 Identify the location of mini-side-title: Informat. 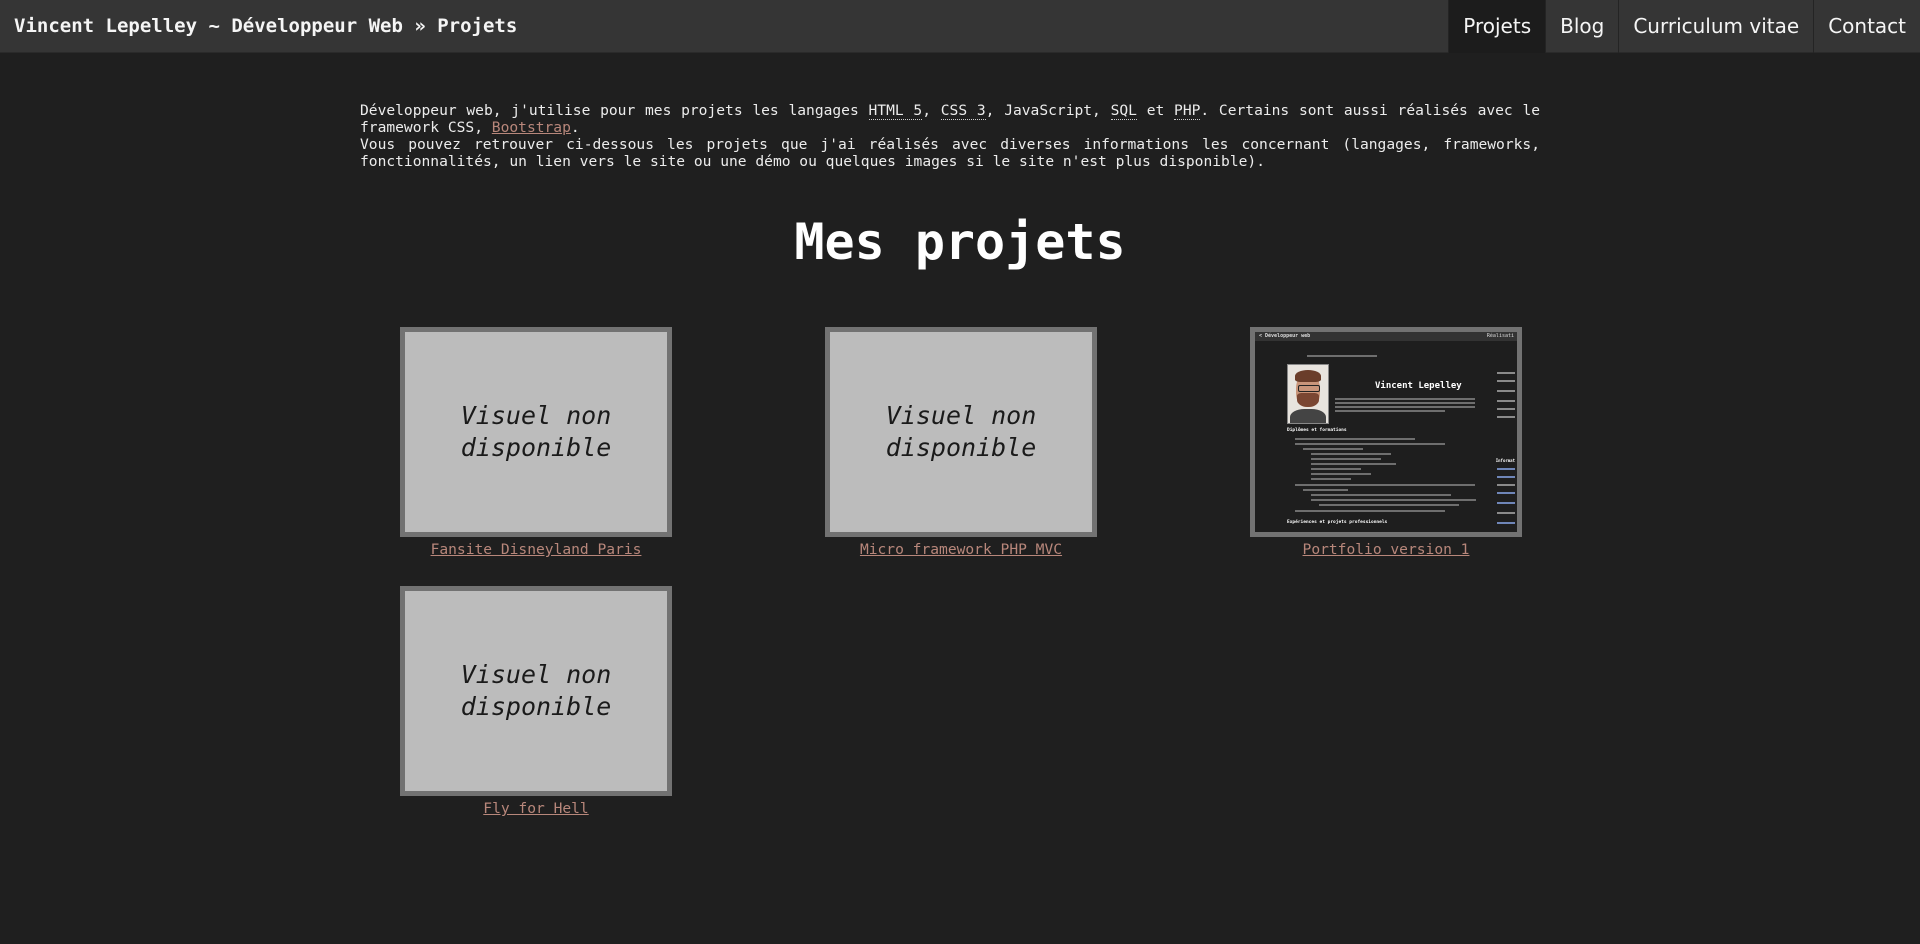
(1505, 460).